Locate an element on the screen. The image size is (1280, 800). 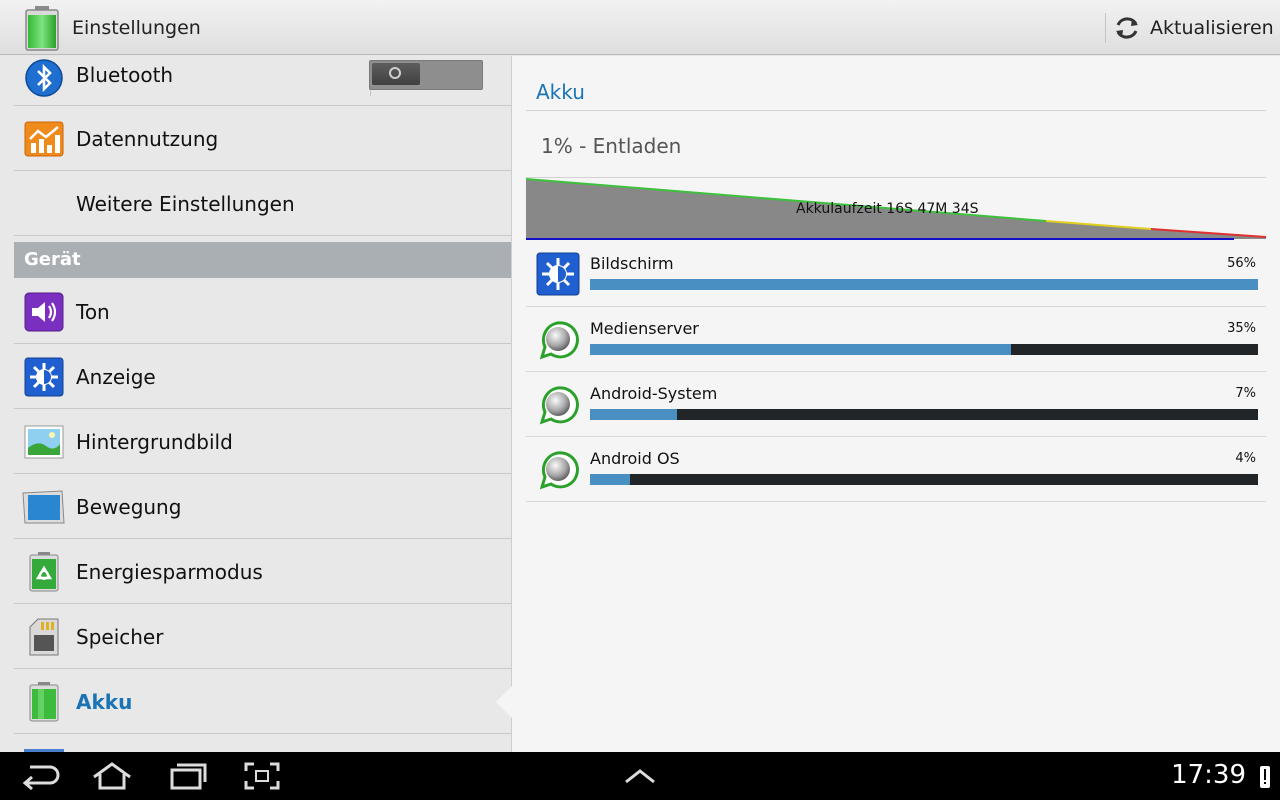
action-bar: Einstellungen Aktualisieren is located at coordinates (640, 27).